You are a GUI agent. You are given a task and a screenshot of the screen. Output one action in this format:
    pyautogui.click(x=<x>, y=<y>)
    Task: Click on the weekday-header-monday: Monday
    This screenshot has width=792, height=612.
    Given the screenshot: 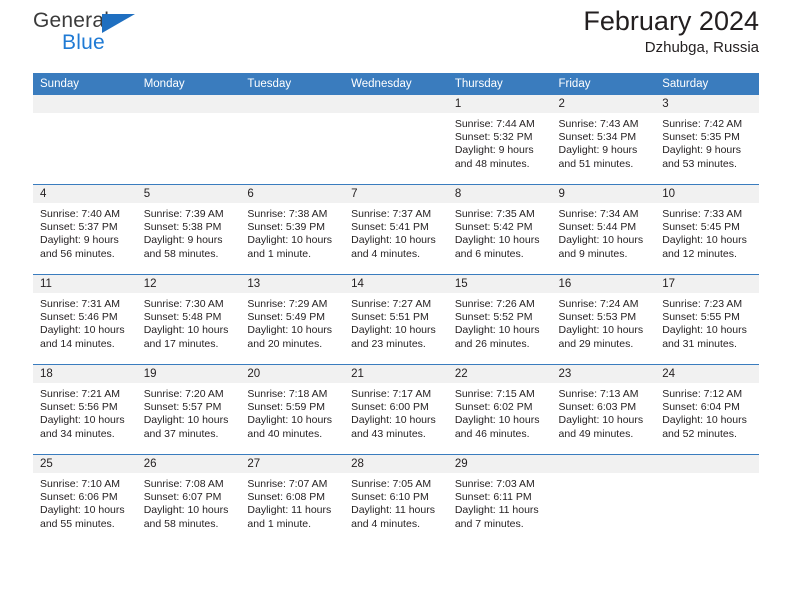 What is the action you would take?
    pyautogui.click(x=188, y=84)
    